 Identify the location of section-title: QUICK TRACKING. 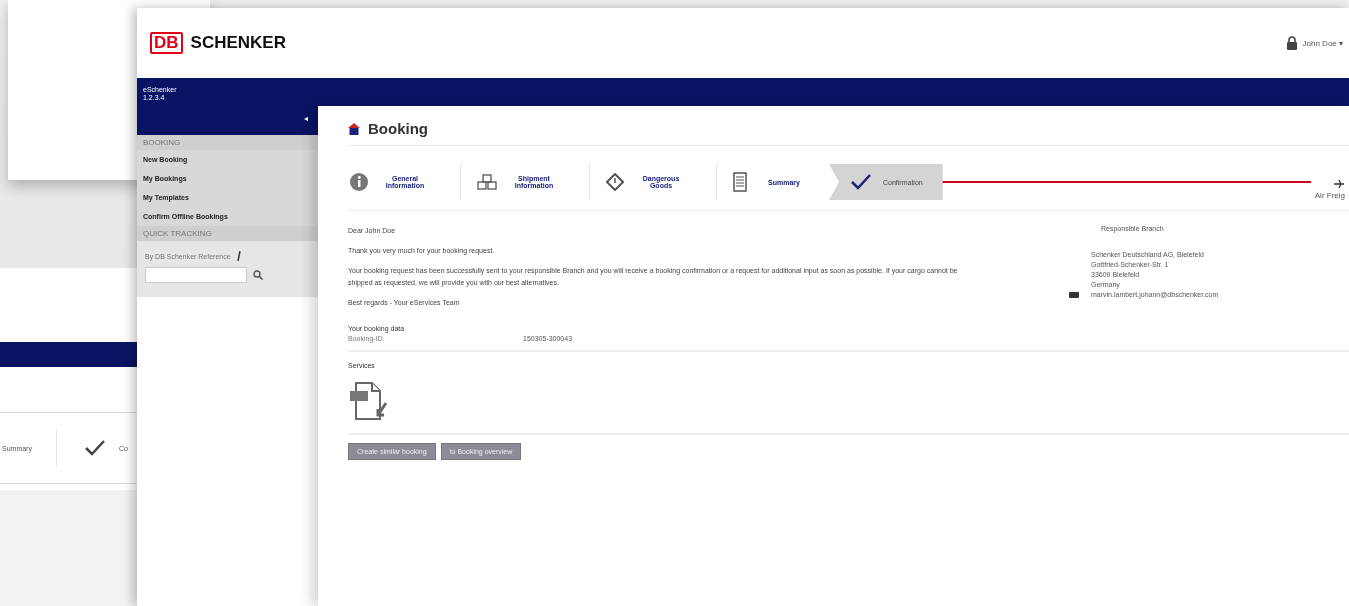
(227, 233).